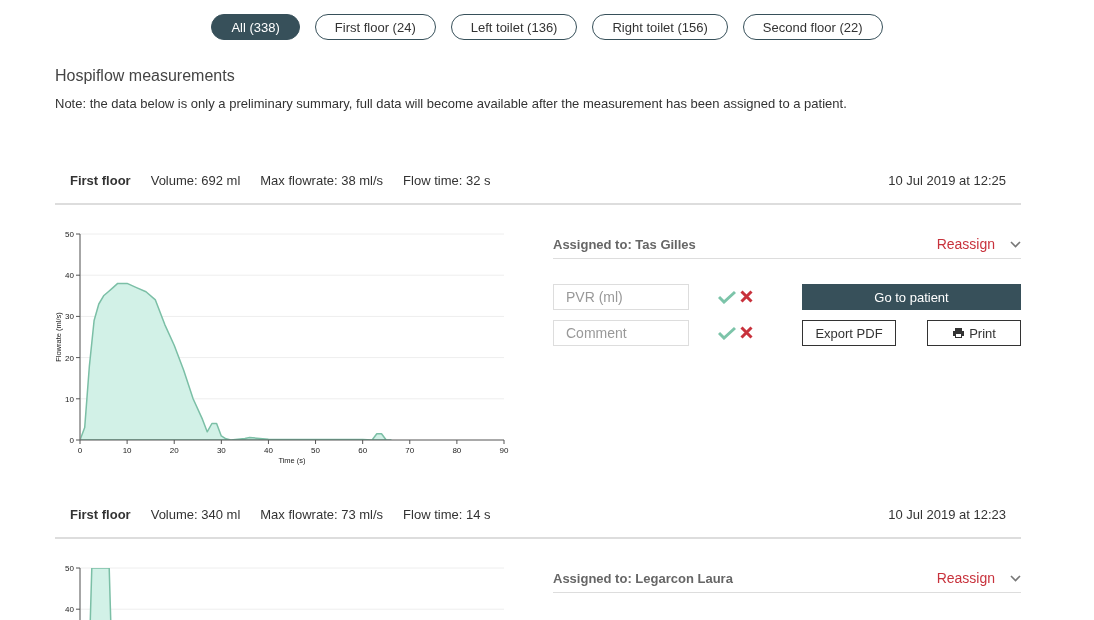 The image size is (1094, 620). I want to click on text-field: PVR (ml), so click(621, 297).